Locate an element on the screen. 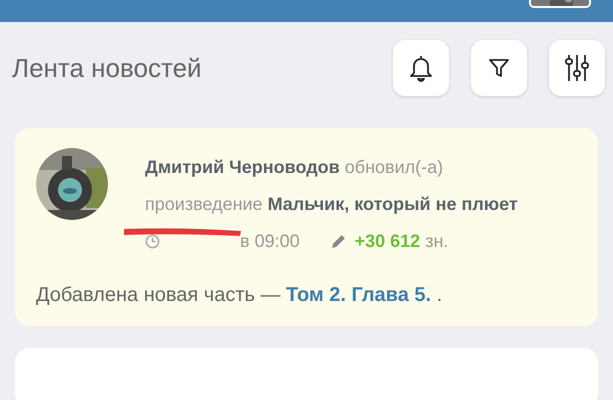 The width and height of the screenshot is (613, 400). sliders-icon is located at coordinates (577, 68).